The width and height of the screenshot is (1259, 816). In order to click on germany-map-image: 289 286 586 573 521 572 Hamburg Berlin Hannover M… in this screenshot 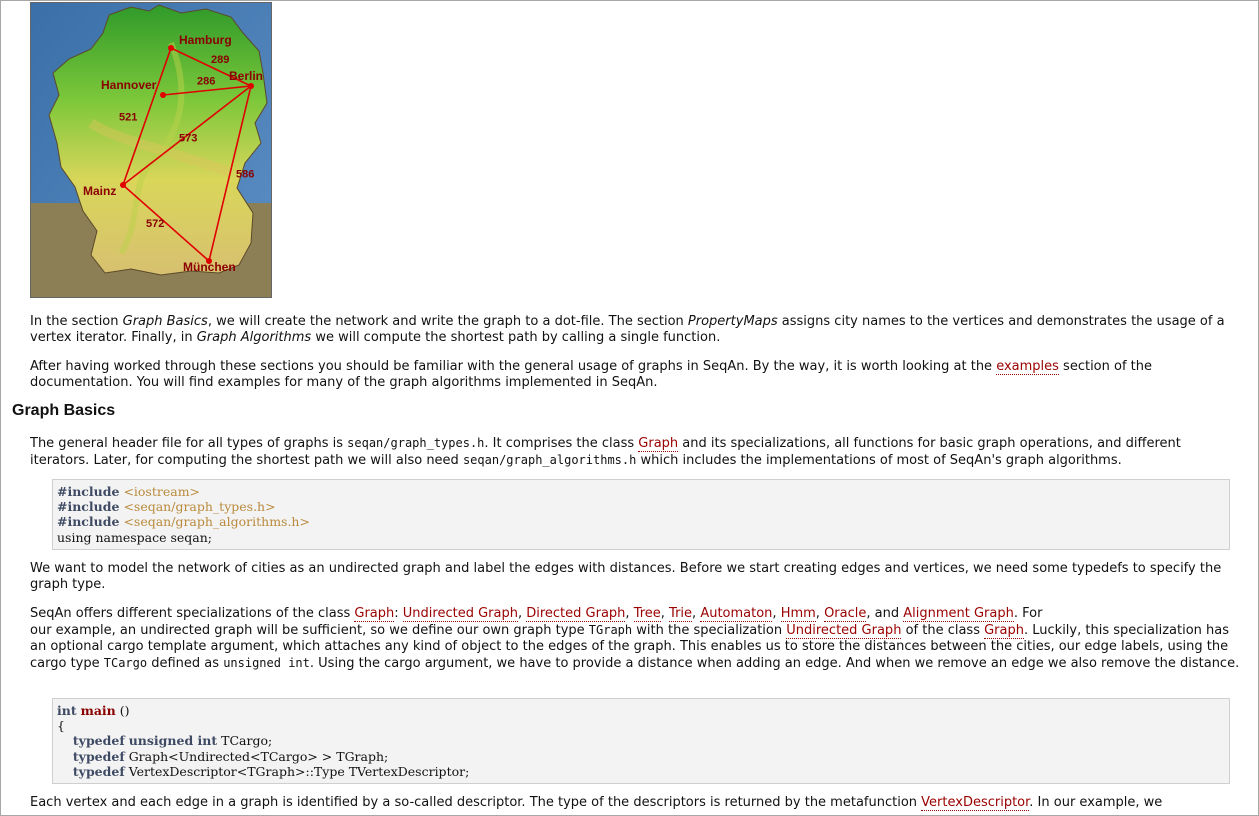, I will do `click(151, 150)`.